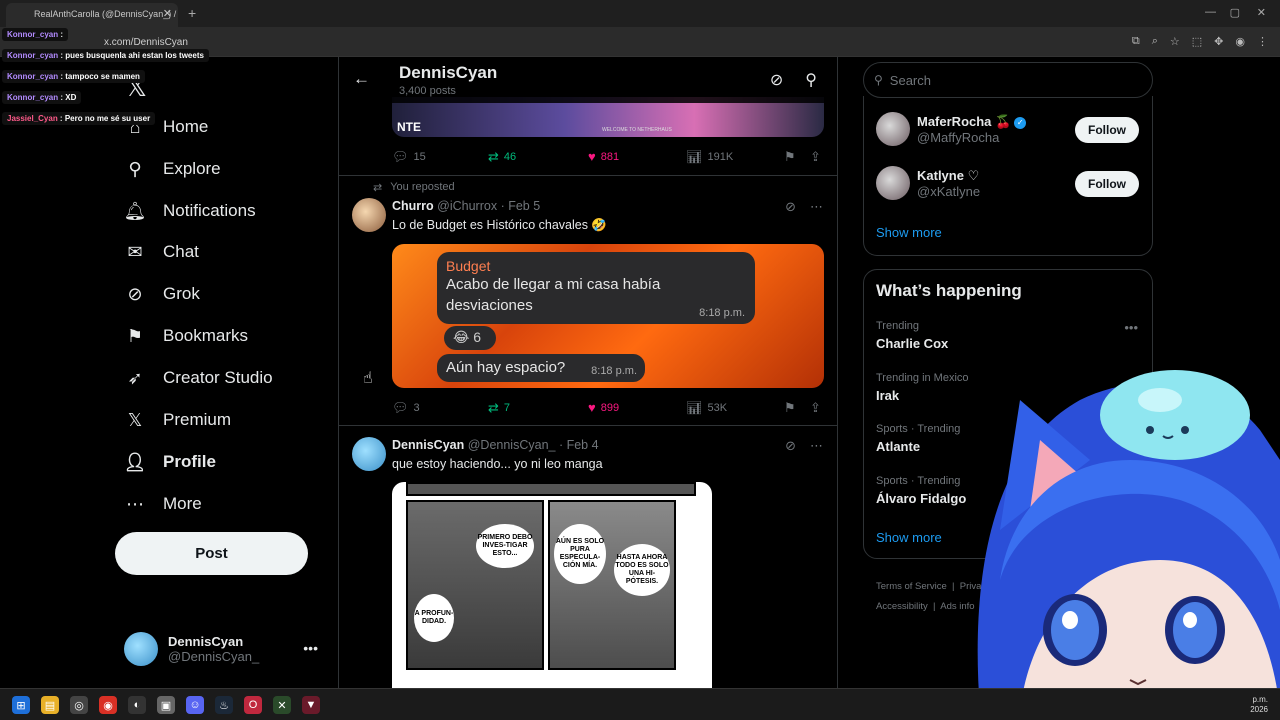  I want to click on verified-icon: ✓, so click(1020, 122).